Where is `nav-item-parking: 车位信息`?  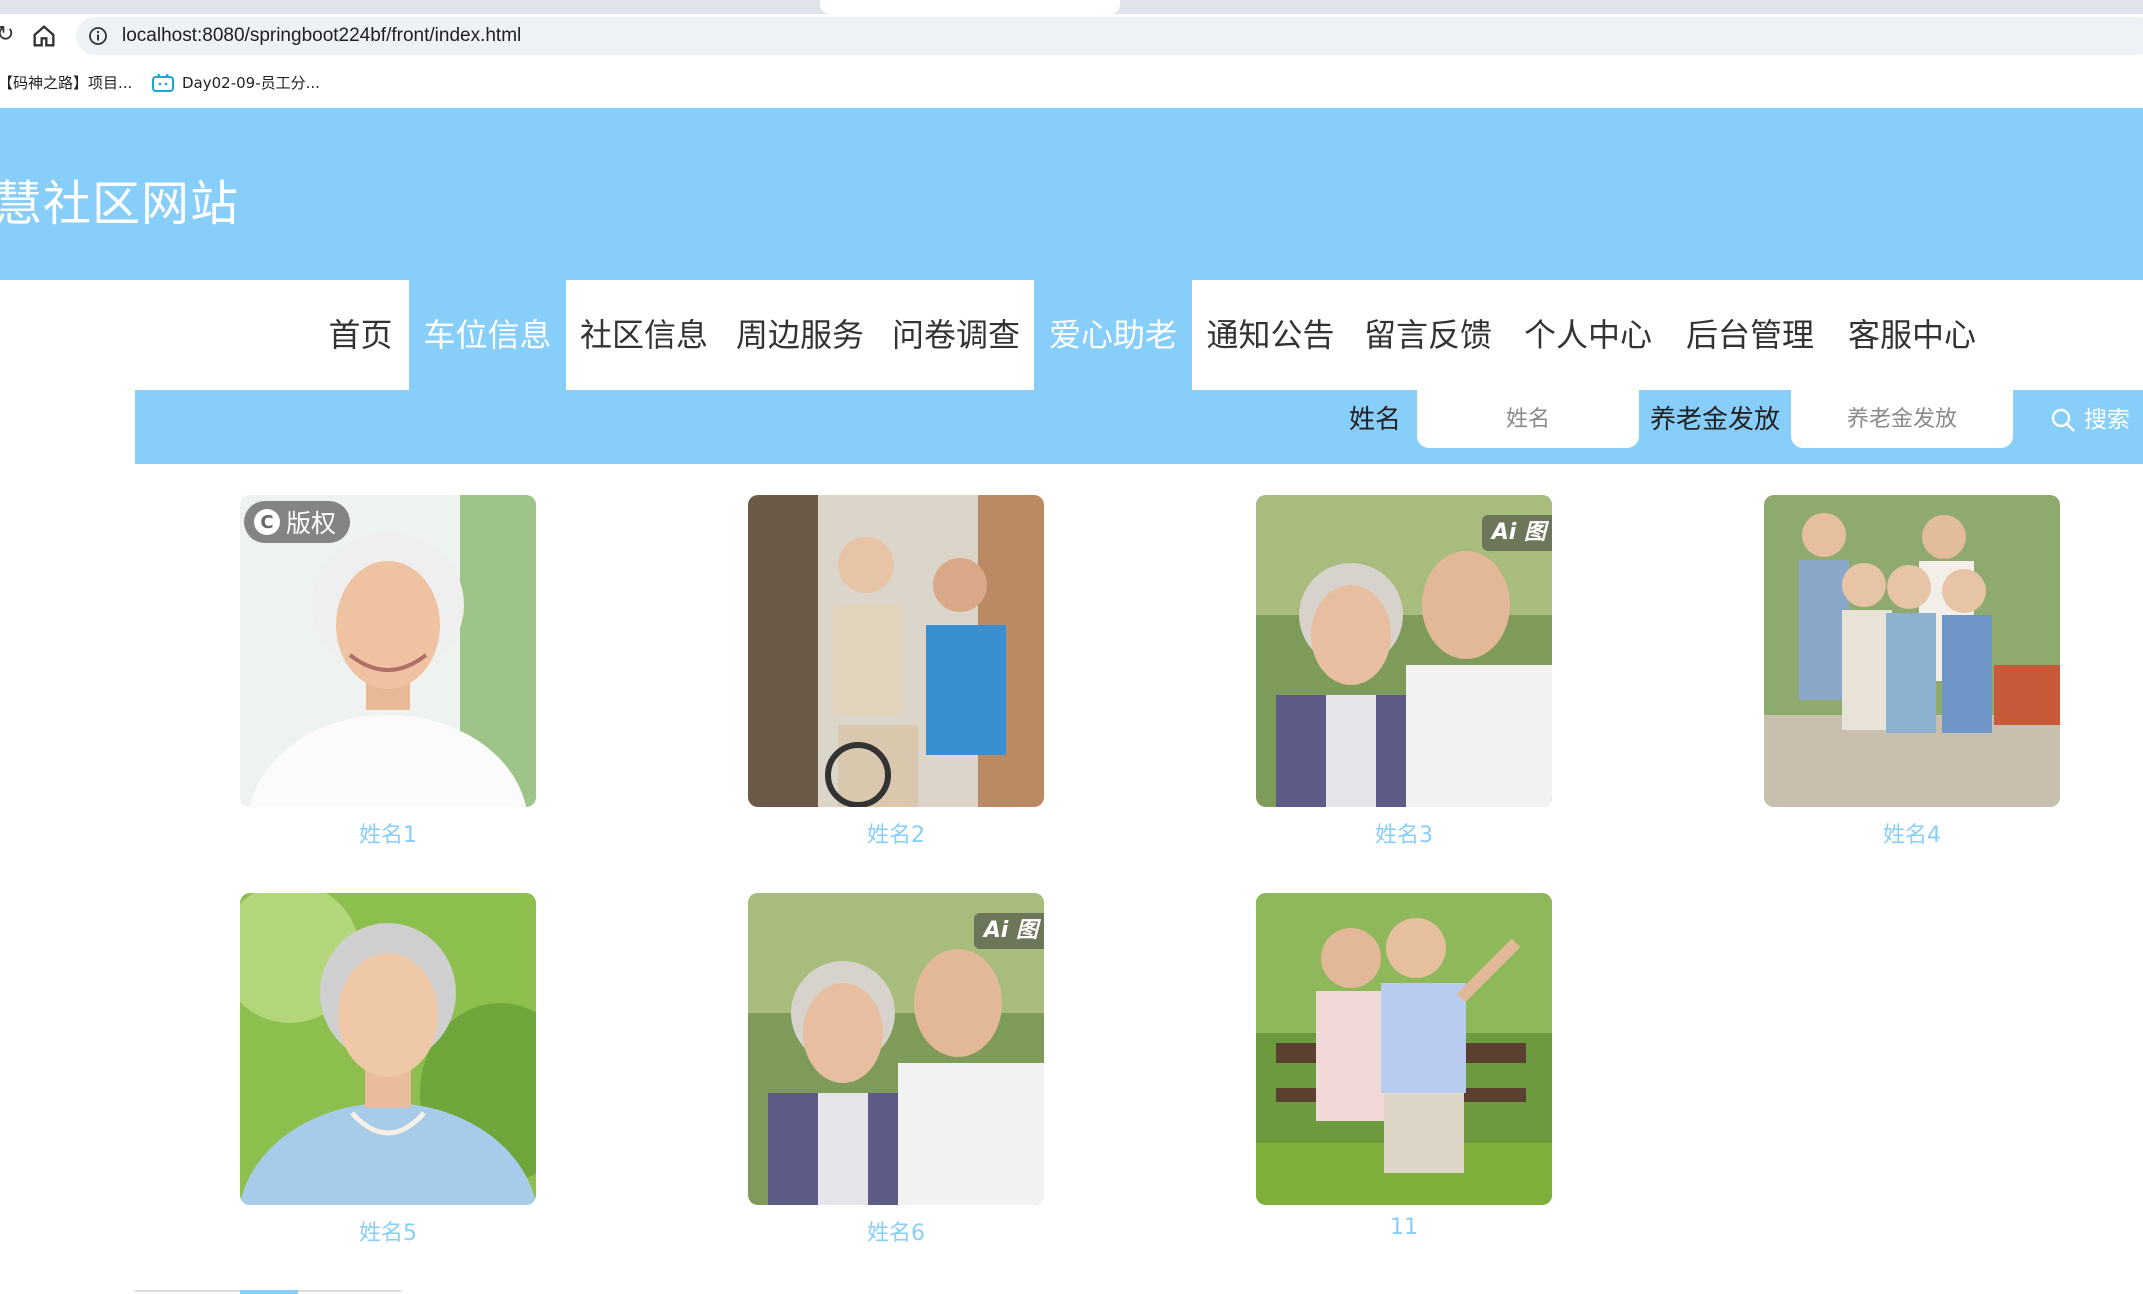 nav-item-parking: 车位信息 is located at coordinates (487, 335).